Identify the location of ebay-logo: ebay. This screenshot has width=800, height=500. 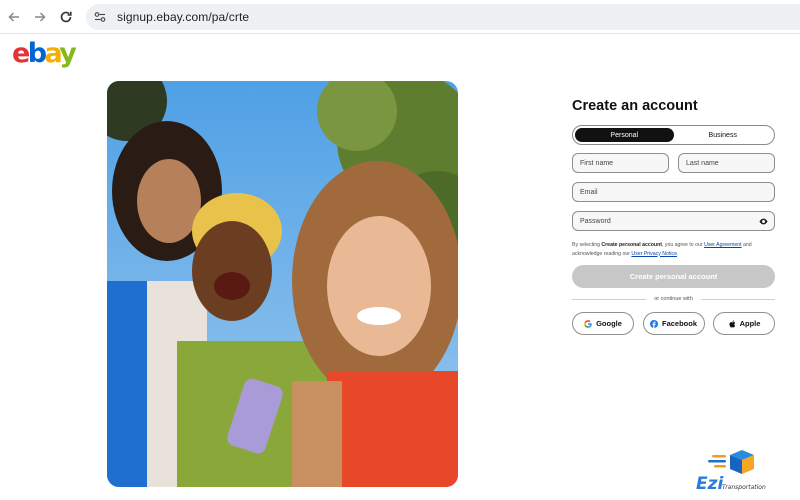
(44, 53).